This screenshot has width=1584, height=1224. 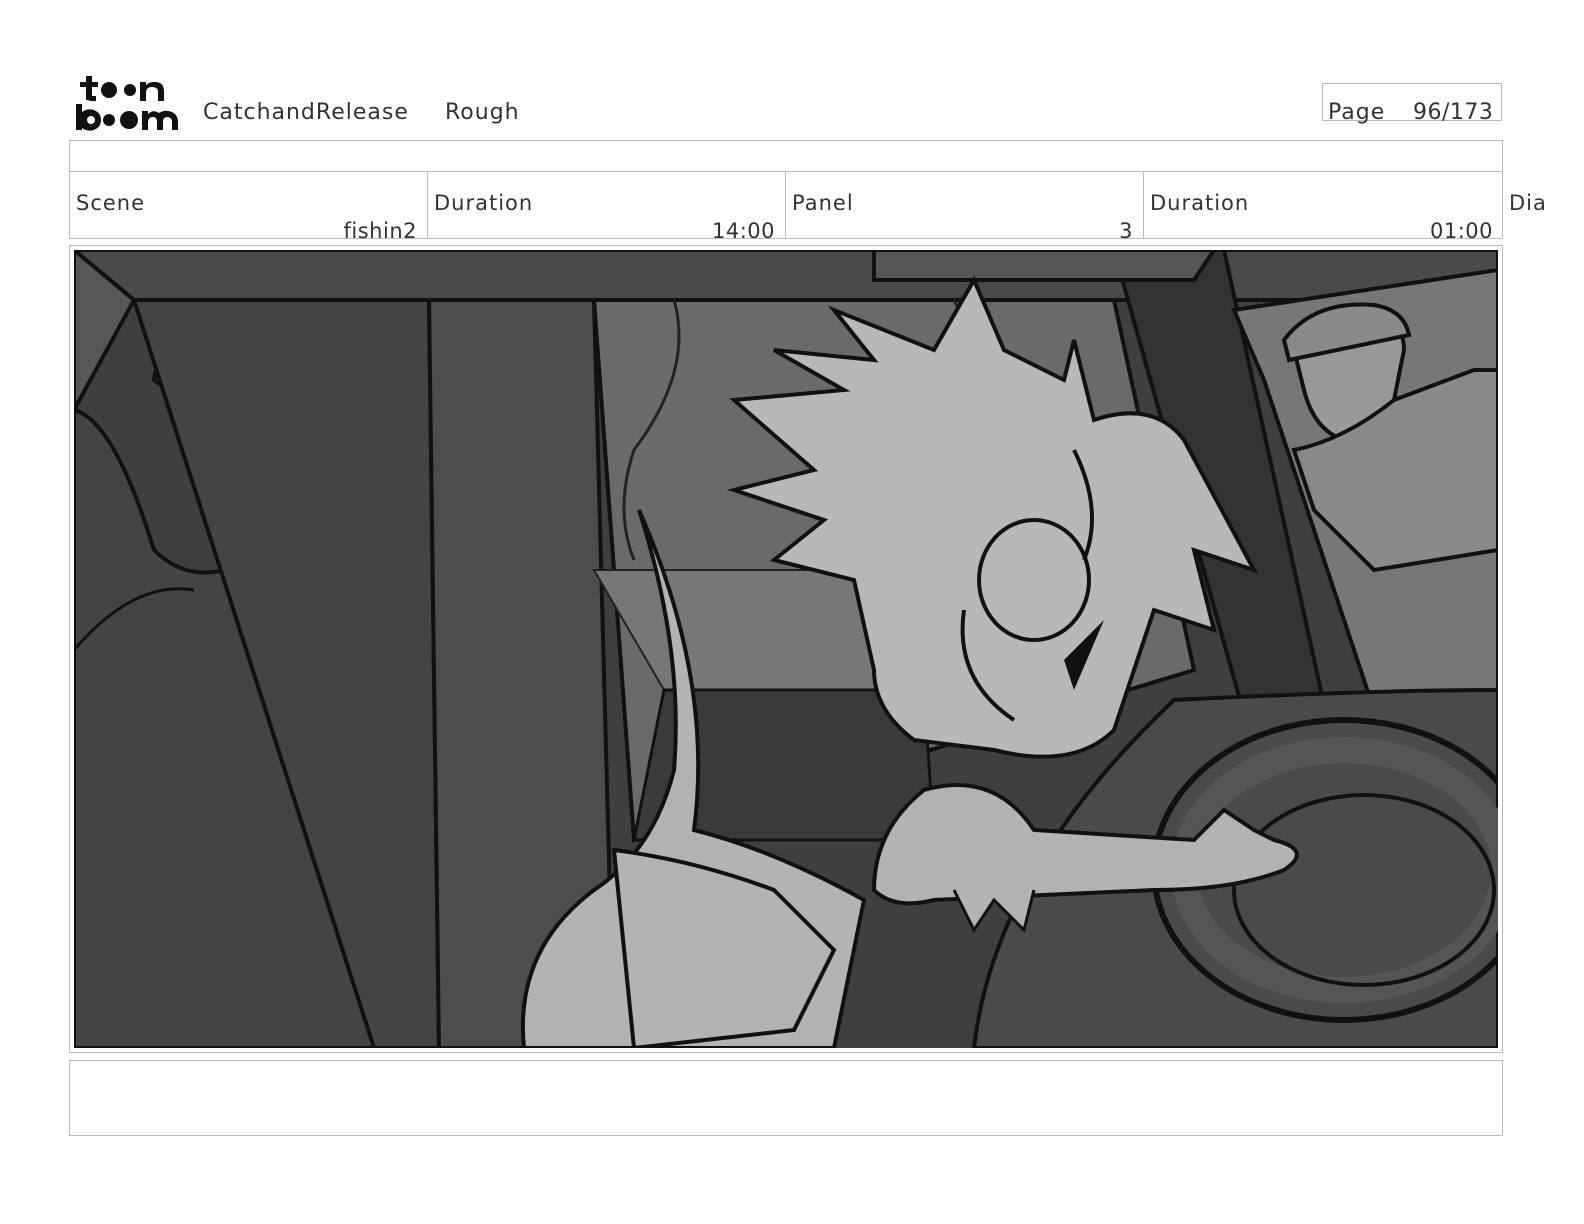 What do you see at coordinates (306, 112) in the screenshot?
I see `project-title: CatchandRelease` at bounding box center [306, 112].